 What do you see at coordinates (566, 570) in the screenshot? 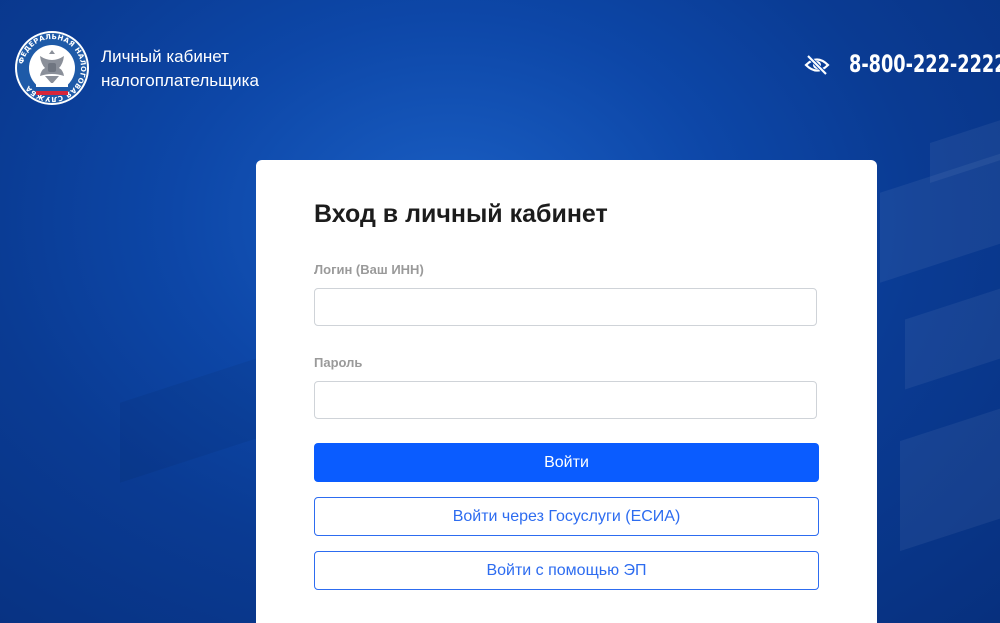
I see `ep-login-button: Войти с помощью ЭП` at bounding box center [566, 570].